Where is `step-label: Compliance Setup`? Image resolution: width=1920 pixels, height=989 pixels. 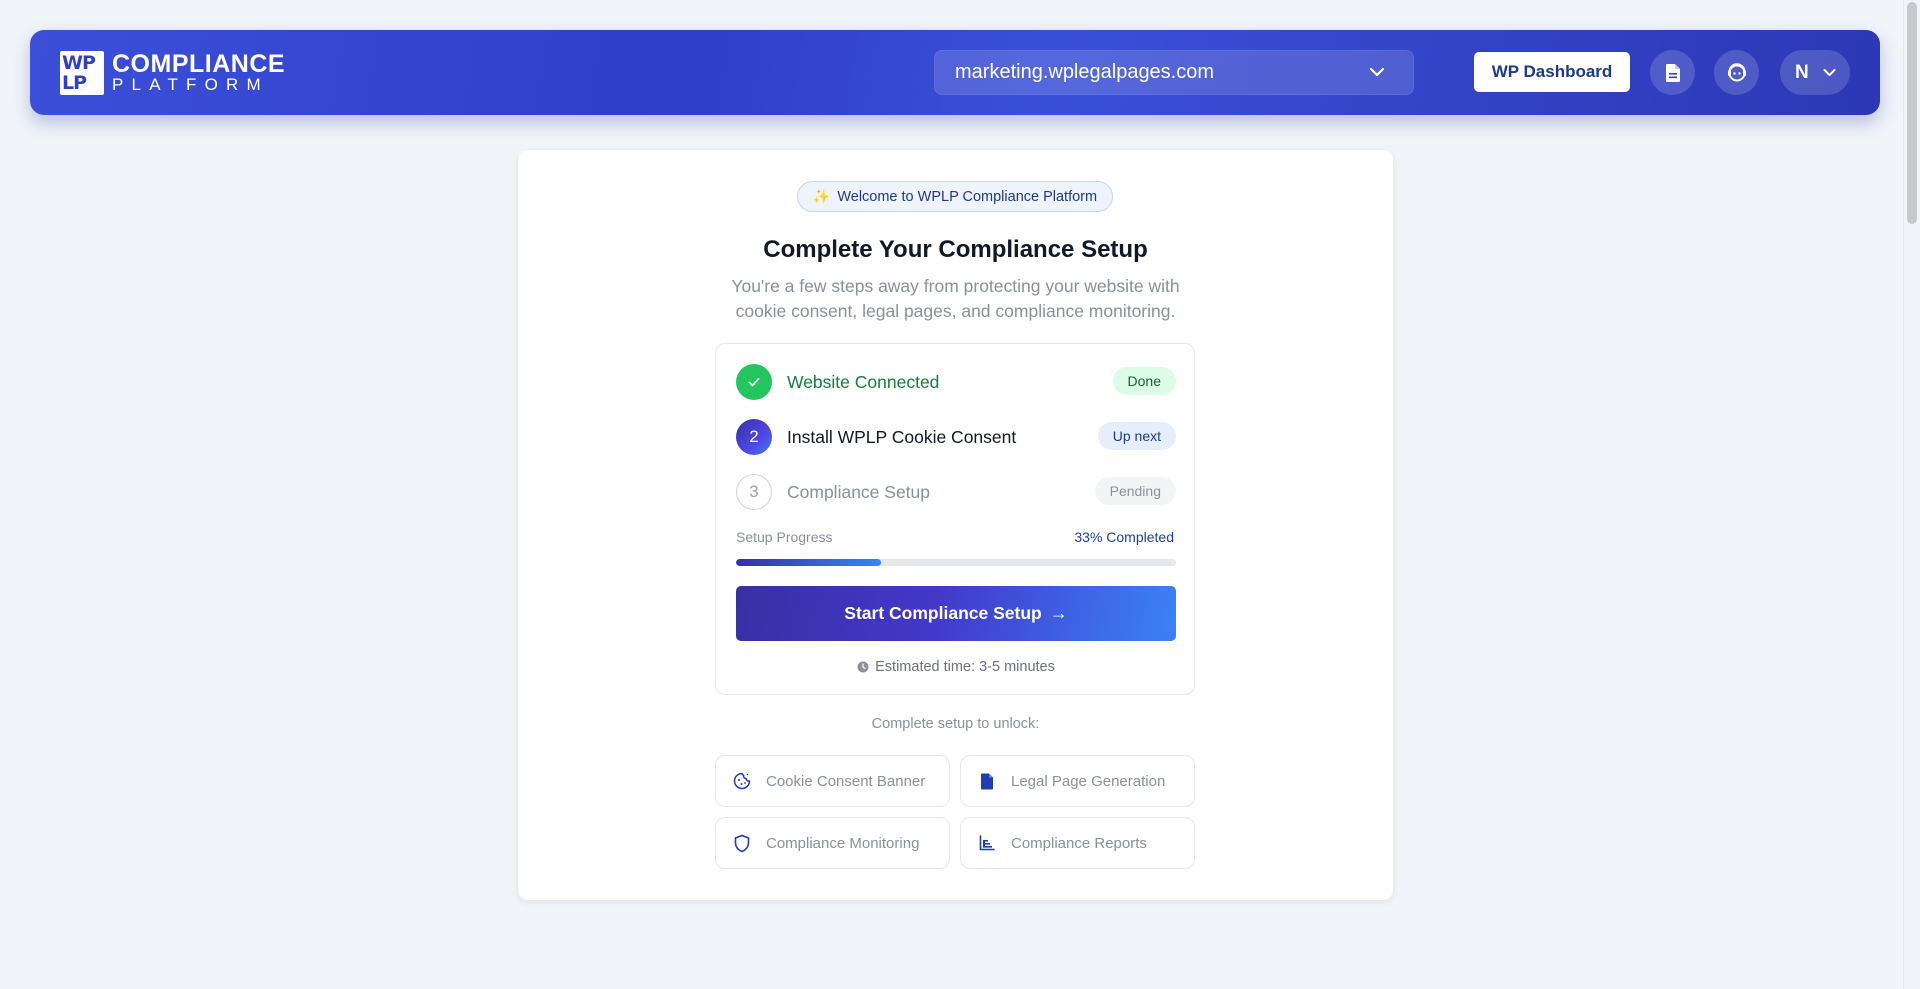
step-label: Compliance Setup is located at coordinates (858, 491).